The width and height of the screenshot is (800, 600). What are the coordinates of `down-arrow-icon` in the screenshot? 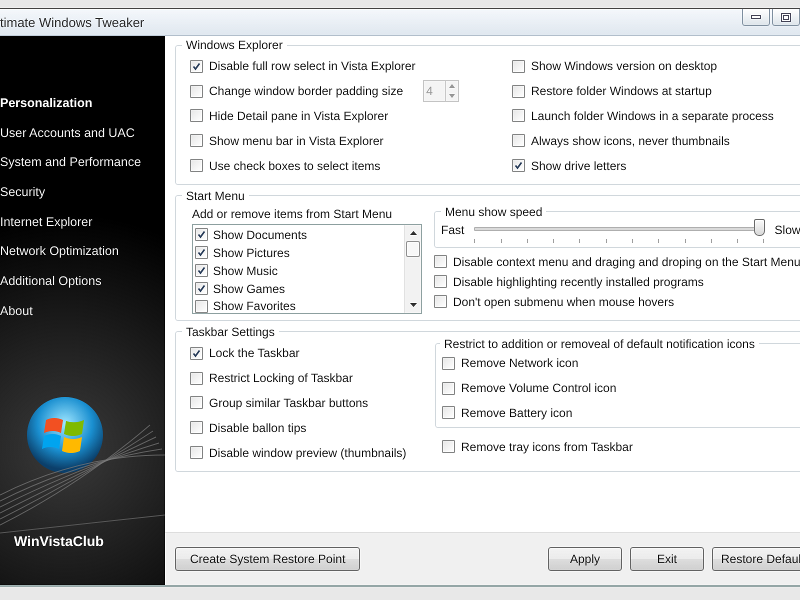 It's located at (452, 96).